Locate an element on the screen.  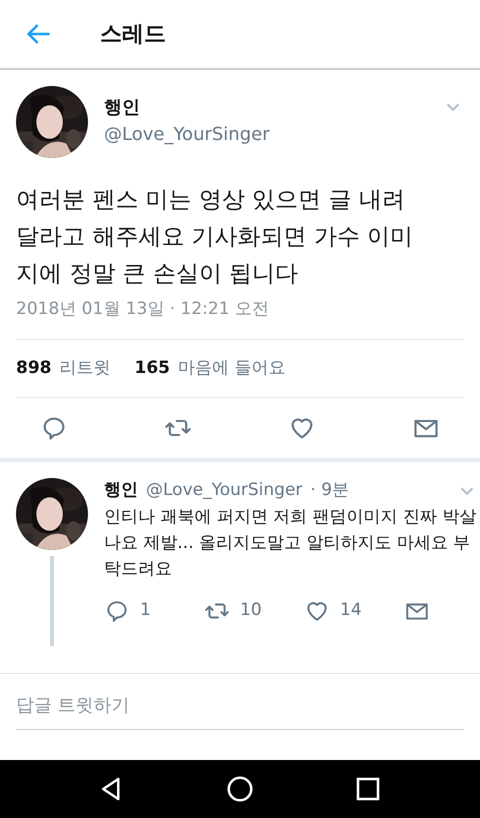
stat-link: 165 마음에 들어요 is located at coordinates (210, 368).